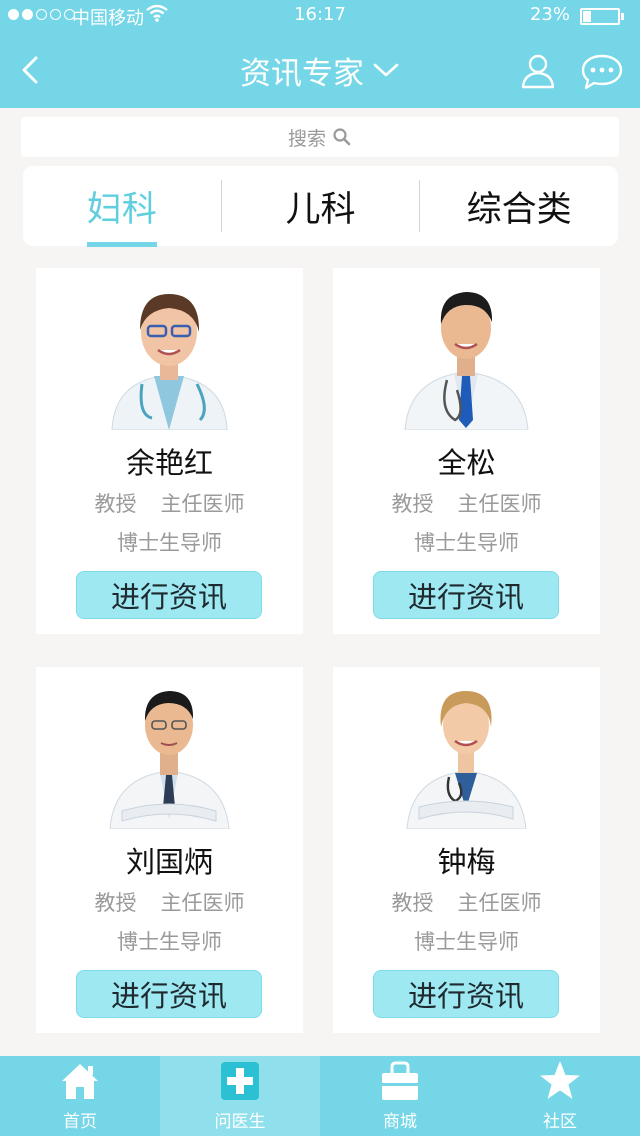  I want to click on header: 中国移动 16:17 23% 资讯专家, so click(320, 54).